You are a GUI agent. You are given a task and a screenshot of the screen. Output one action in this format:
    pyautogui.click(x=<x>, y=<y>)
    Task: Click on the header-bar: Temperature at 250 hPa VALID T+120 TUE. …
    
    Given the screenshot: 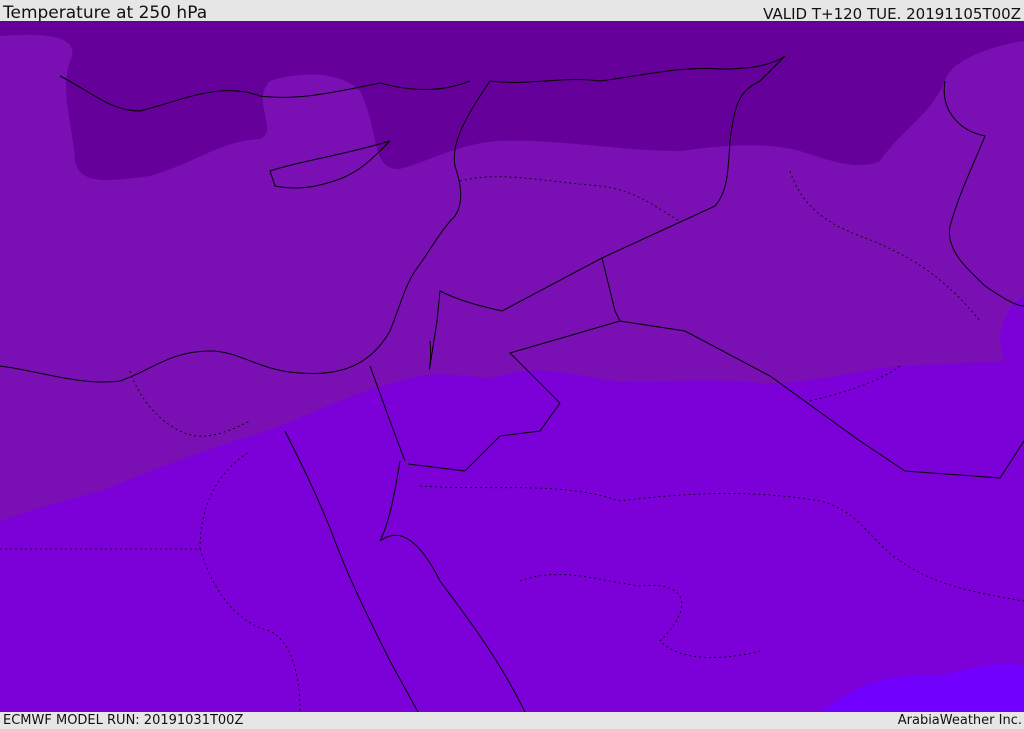 What is the action you would take?
    pyautogui.click(x=512, y=11)
    